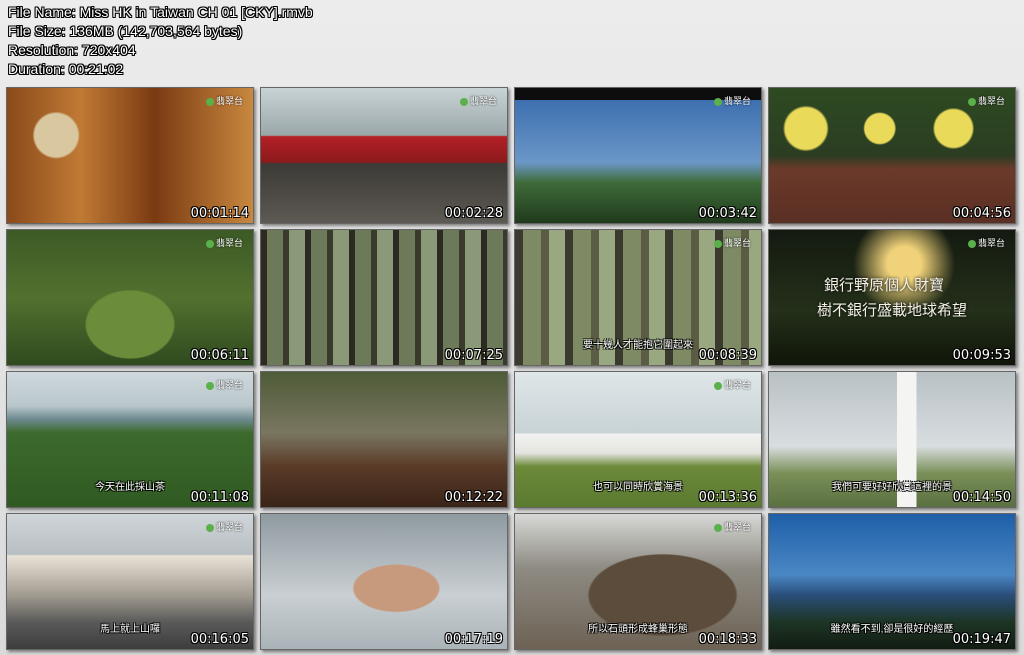 Image resolution: width=1024 pixels, height=655 pixels. What do you see at coordinates (981, 497) in the screenshot?
I see `timestamp: 00:14:50` at bounding box center [981, 497].